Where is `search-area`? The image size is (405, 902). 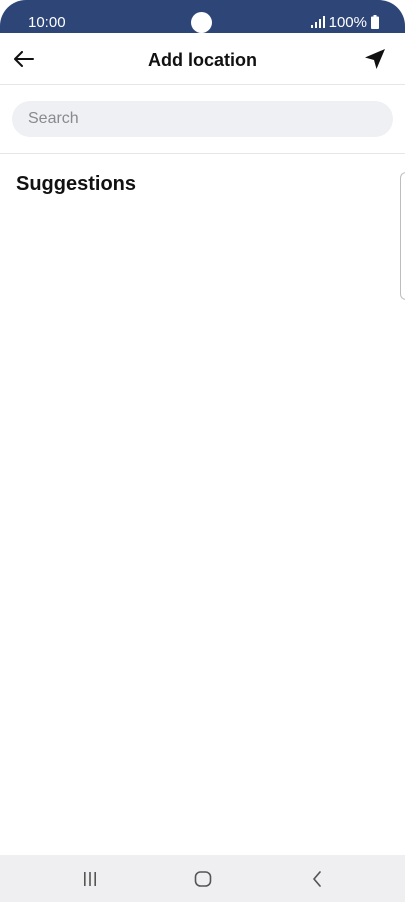
search-area is located at coordinates (202, 119).